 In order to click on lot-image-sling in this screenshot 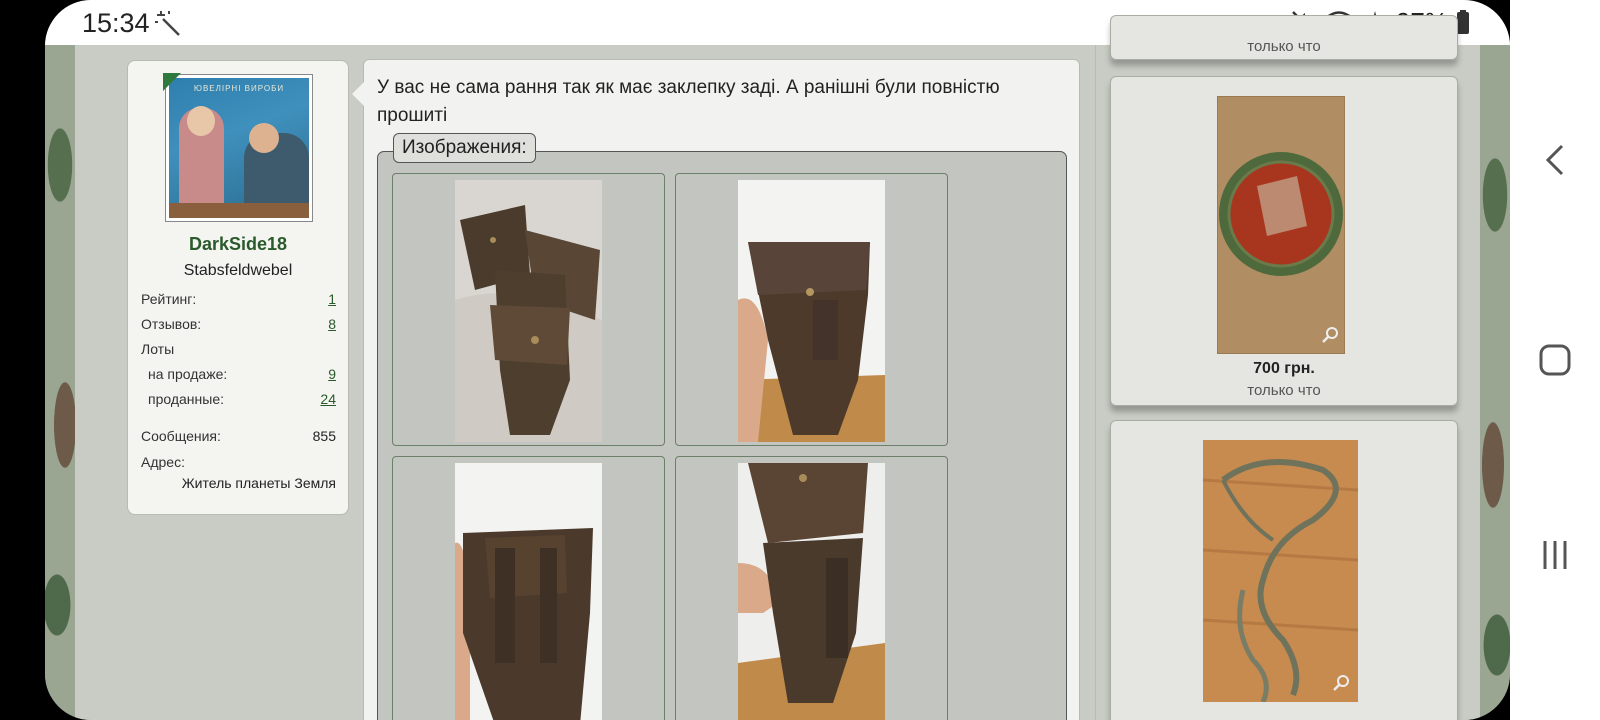, I will do `click(1280, 571)`.